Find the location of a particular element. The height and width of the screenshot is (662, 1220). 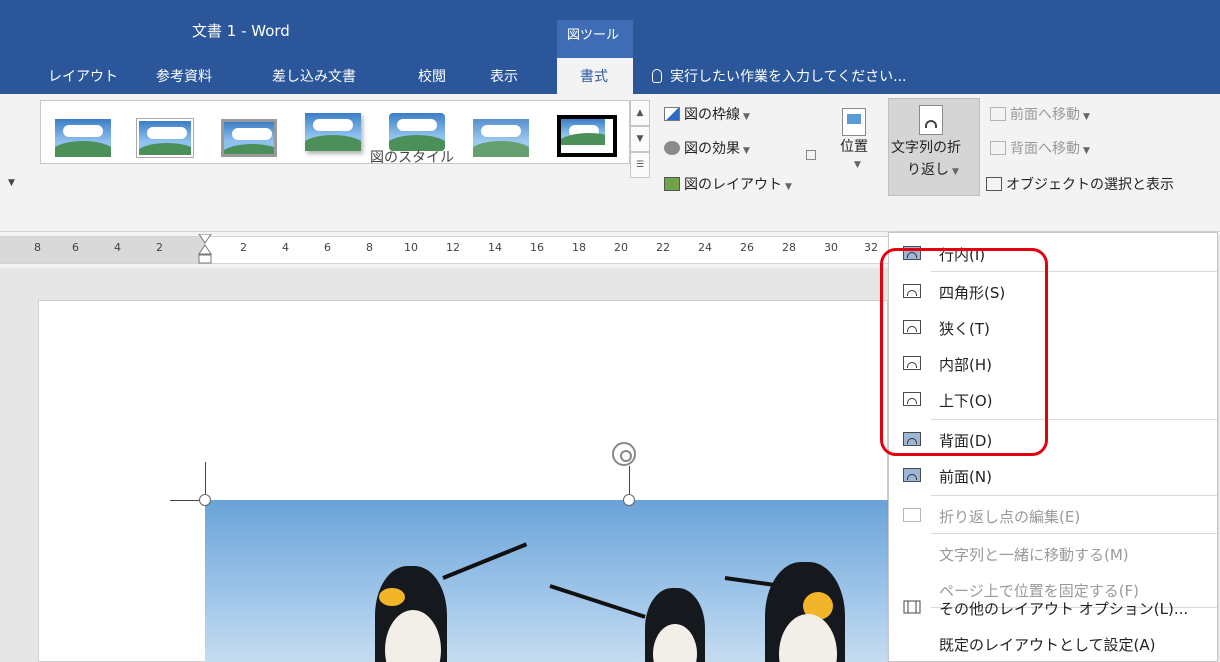

rotate-handle-icon is located at coordinates (624, 454).